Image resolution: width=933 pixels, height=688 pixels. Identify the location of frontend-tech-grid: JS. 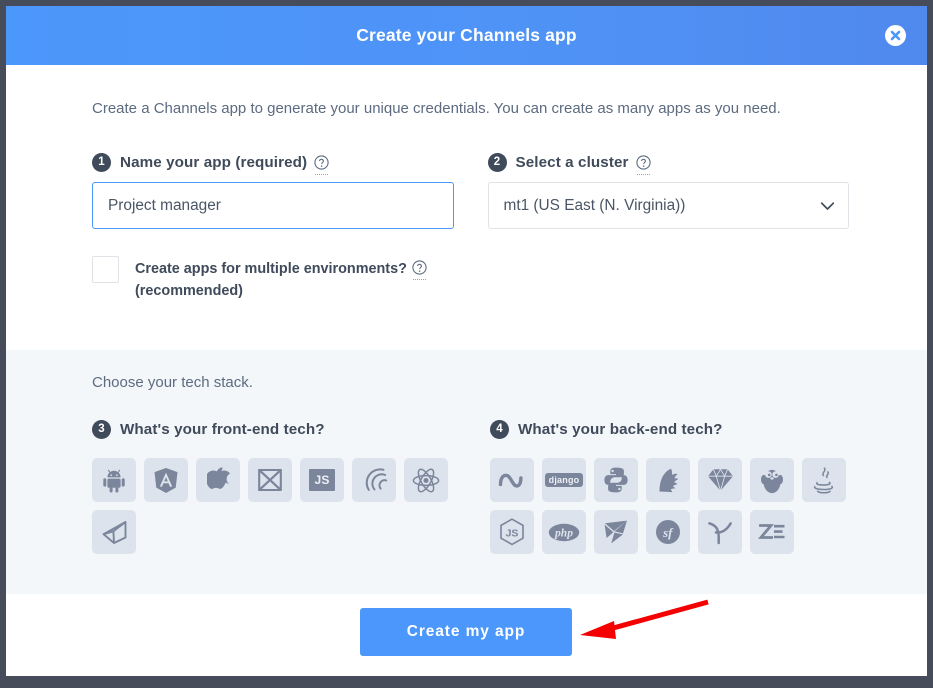
(270, 506).